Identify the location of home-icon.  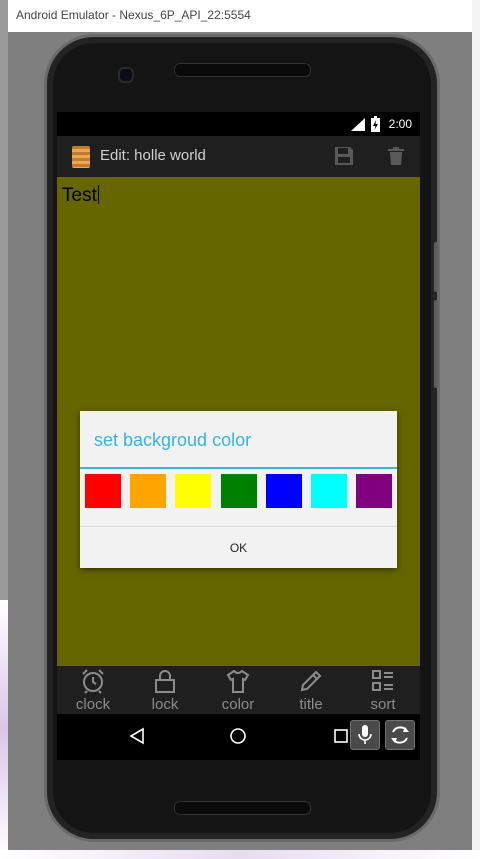
(238, 736).